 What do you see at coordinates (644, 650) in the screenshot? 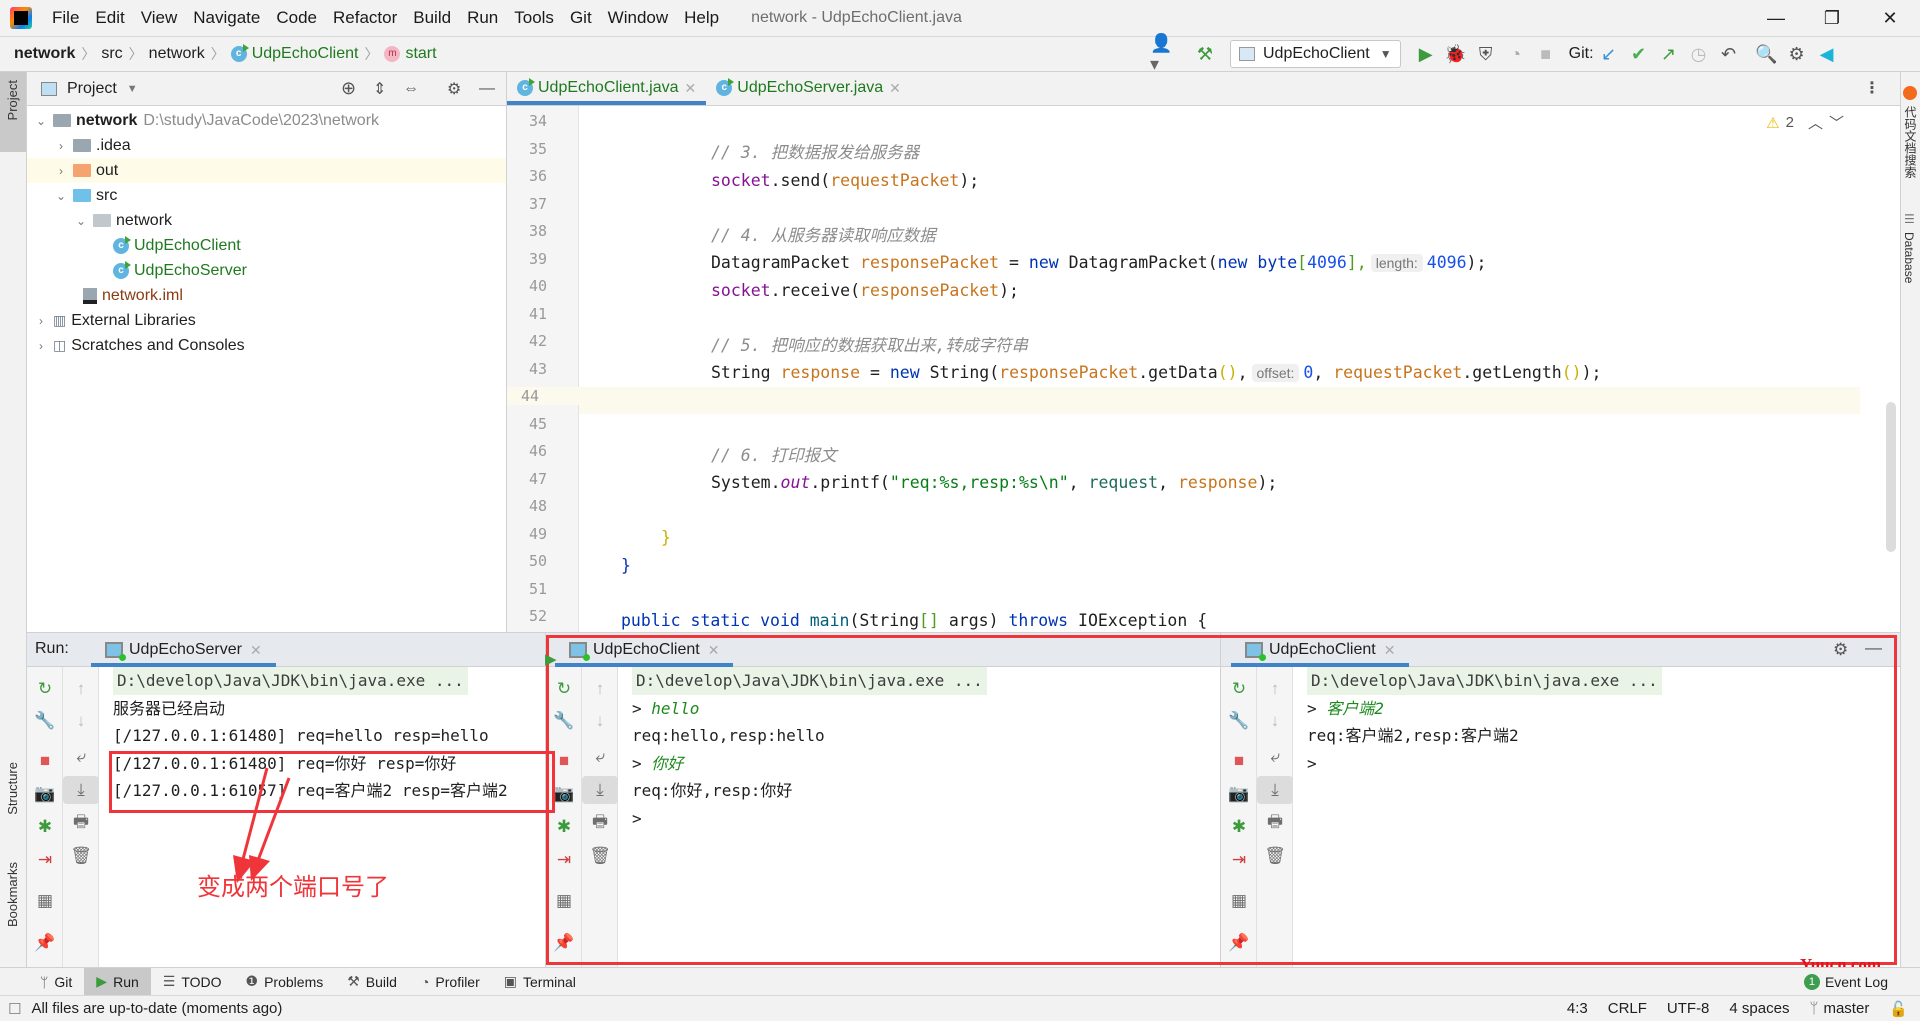
I see `run-tab-udpechoclient-1: UdpEchoClient ✕` at bounding box center [644, 650].